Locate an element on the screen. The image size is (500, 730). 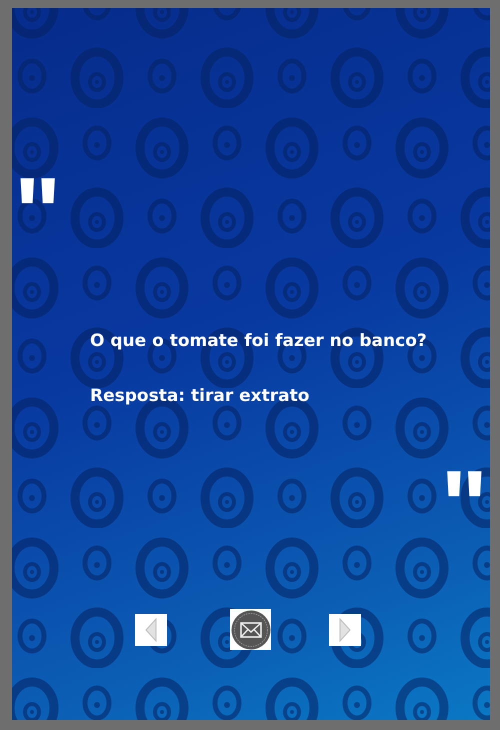
left-triangle-icon is located at coordinates (151, 630).